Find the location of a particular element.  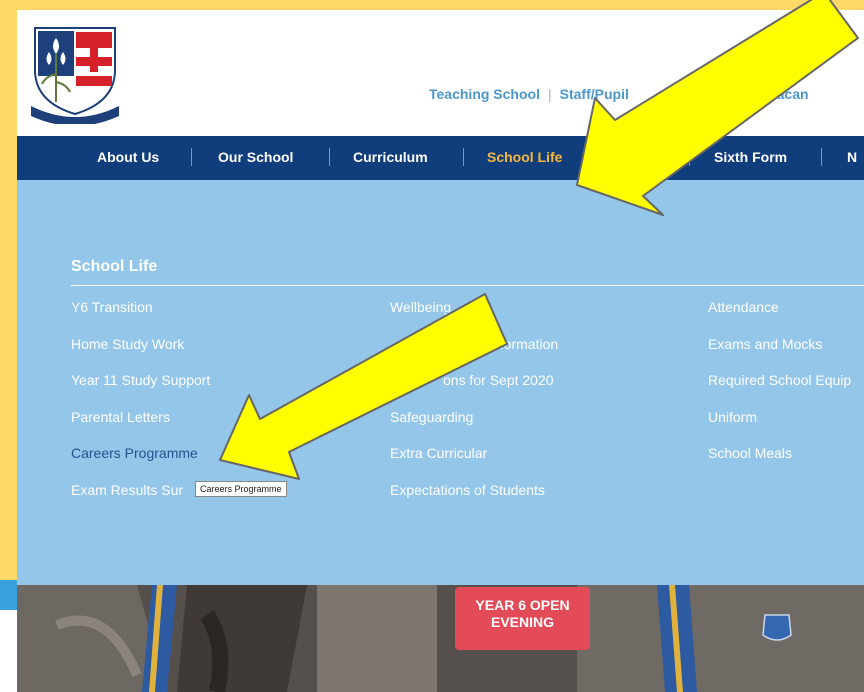

page-edge-strip is located at coordinates (8, 595).